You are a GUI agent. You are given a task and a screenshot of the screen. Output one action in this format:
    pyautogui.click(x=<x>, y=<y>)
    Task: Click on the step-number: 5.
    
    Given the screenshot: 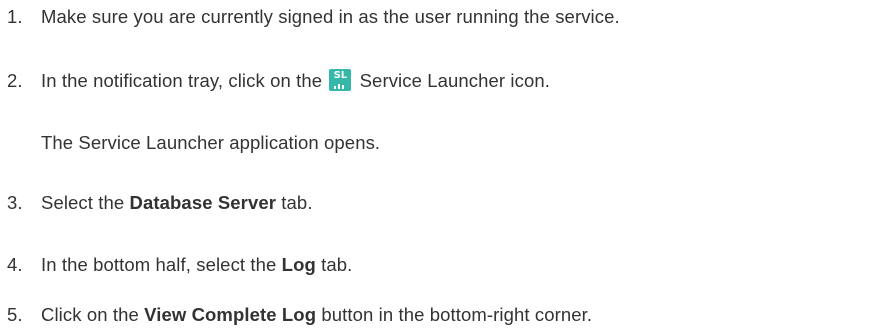 What is the action you would take?
    pyautogui.click(x=15, y=314)
    